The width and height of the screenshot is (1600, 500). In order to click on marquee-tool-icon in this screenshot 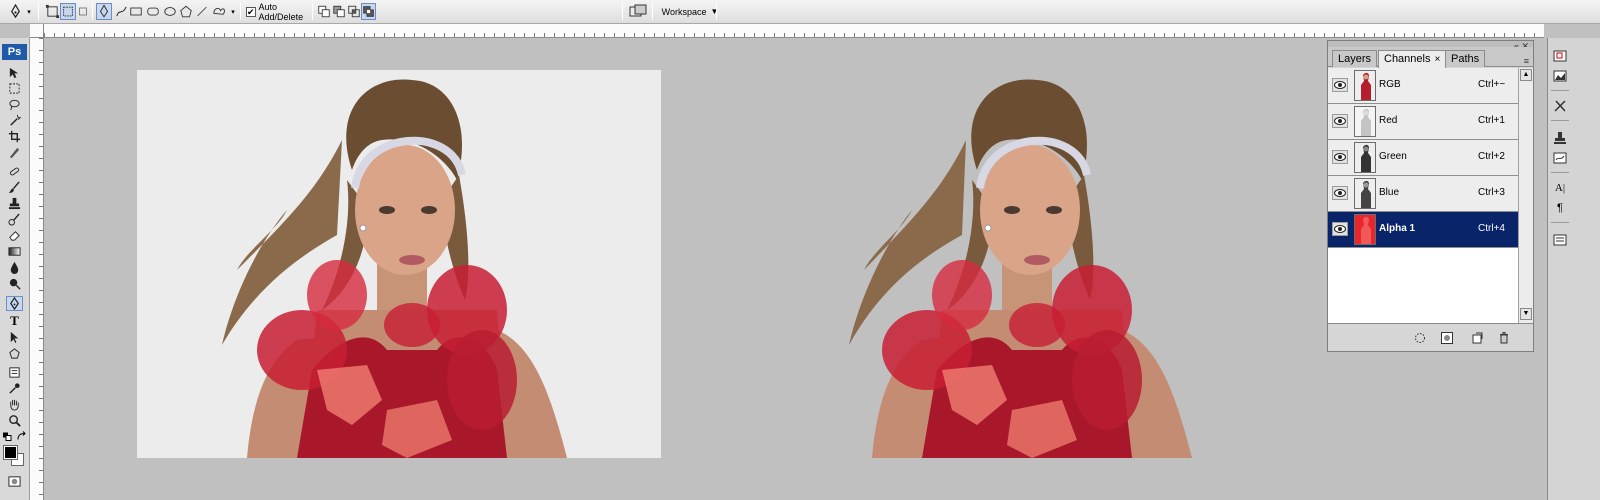, I will do `click(14, 88)`.